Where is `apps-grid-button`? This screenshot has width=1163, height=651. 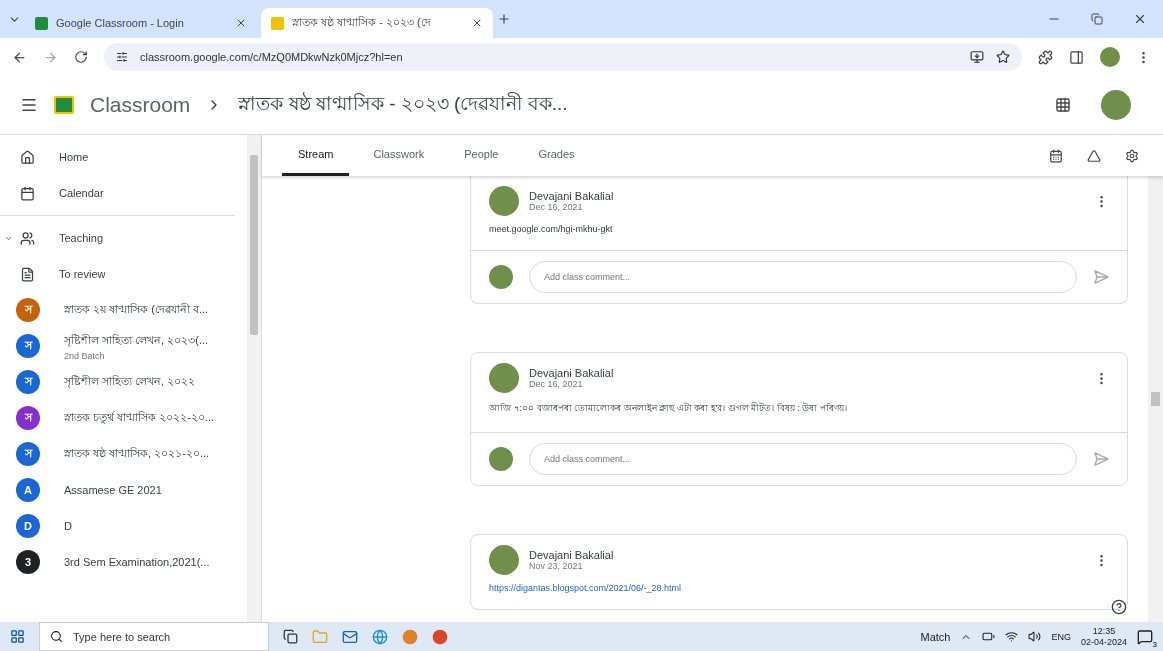 apps-grid-button is located at coordinates (1063, 105).